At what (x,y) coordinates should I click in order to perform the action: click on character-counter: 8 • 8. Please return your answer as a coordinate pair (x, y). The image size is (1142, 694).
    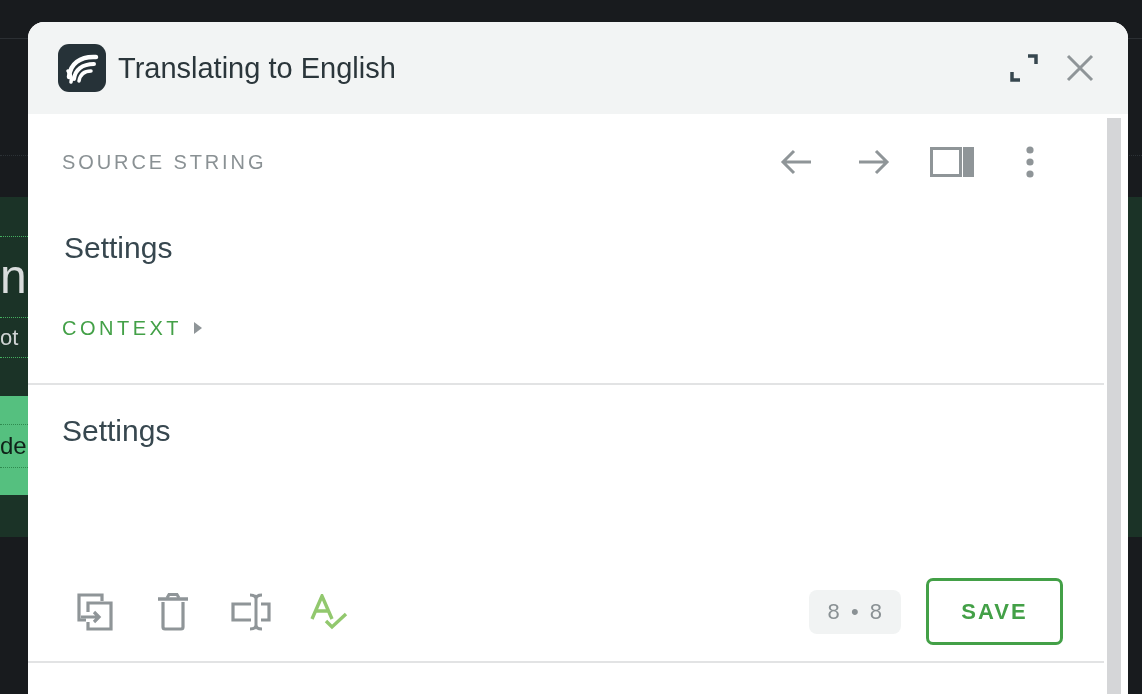
    Looking at the image, I should click on (854, 611).